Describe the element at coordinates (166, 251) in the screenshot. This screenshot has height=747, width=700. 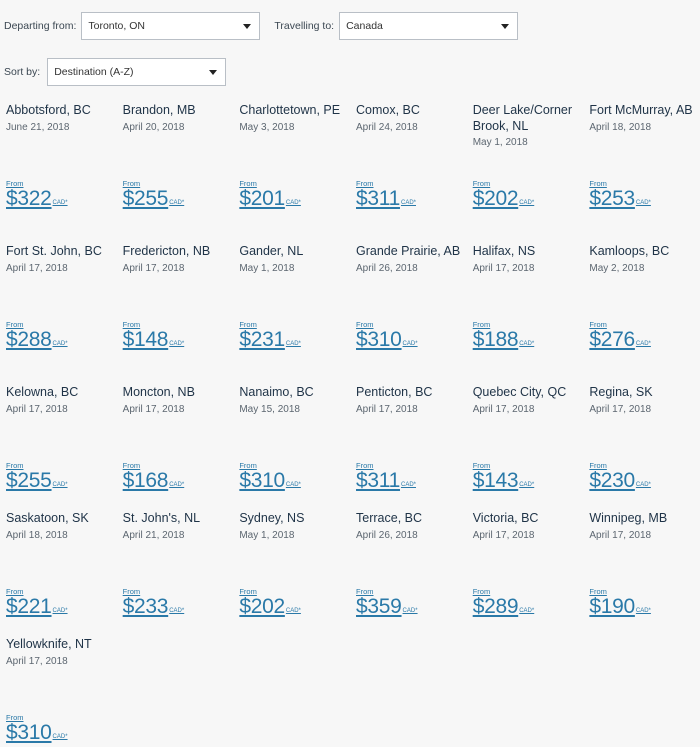
I see `destination-name: Fredericton, NB` at that location.